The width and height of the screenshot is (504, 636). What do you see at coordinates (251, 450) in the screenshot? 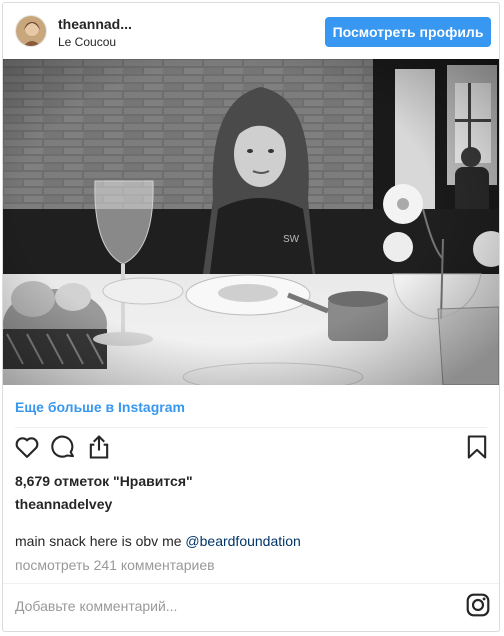
I see `action-bar` at bounding box center [251, 450].